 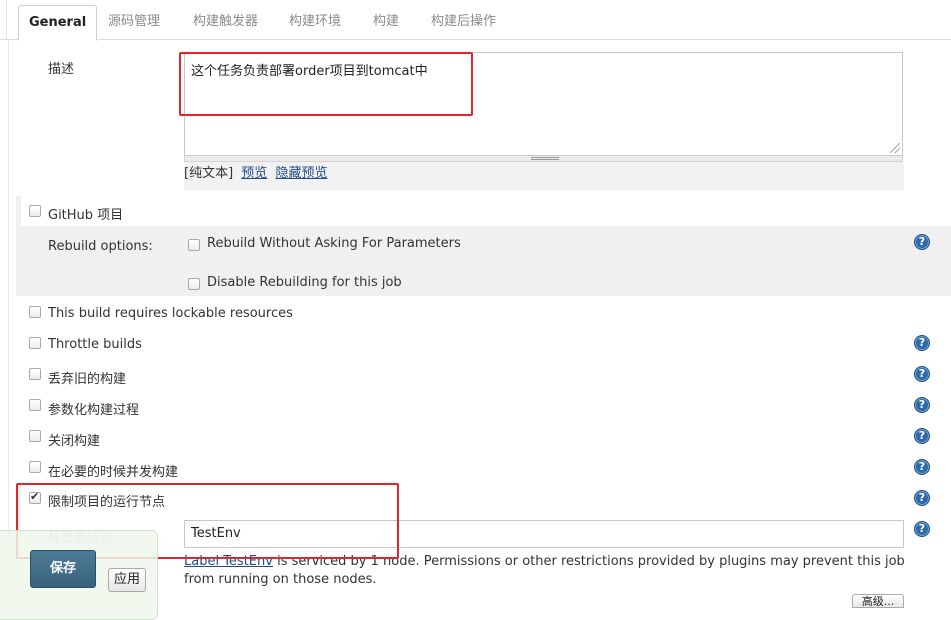 What do you see at coordinates (170, 313) in the screenshot?
I see `lockable-resources-label: This build requires lockable resources` at bounding box center [170, 313].